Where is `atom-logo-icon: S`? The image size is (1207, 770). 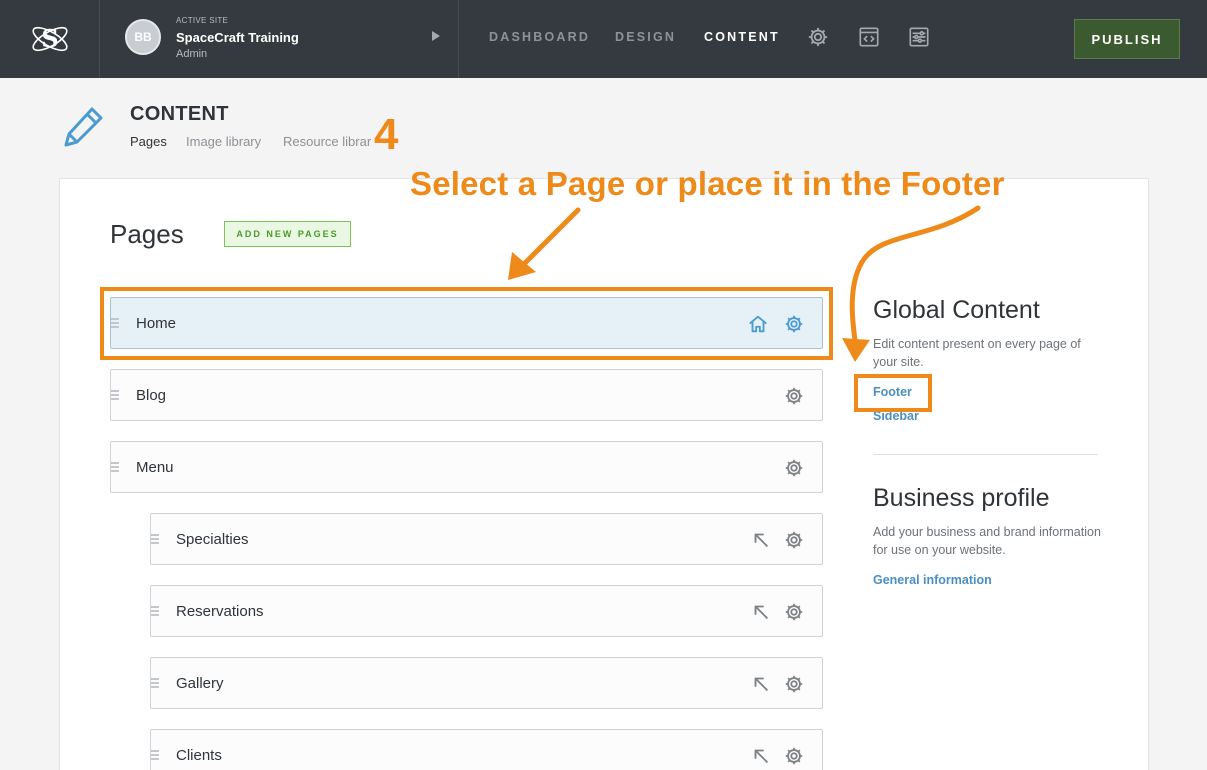
atom-logo-icon: S is located at coordinates (49, 38).